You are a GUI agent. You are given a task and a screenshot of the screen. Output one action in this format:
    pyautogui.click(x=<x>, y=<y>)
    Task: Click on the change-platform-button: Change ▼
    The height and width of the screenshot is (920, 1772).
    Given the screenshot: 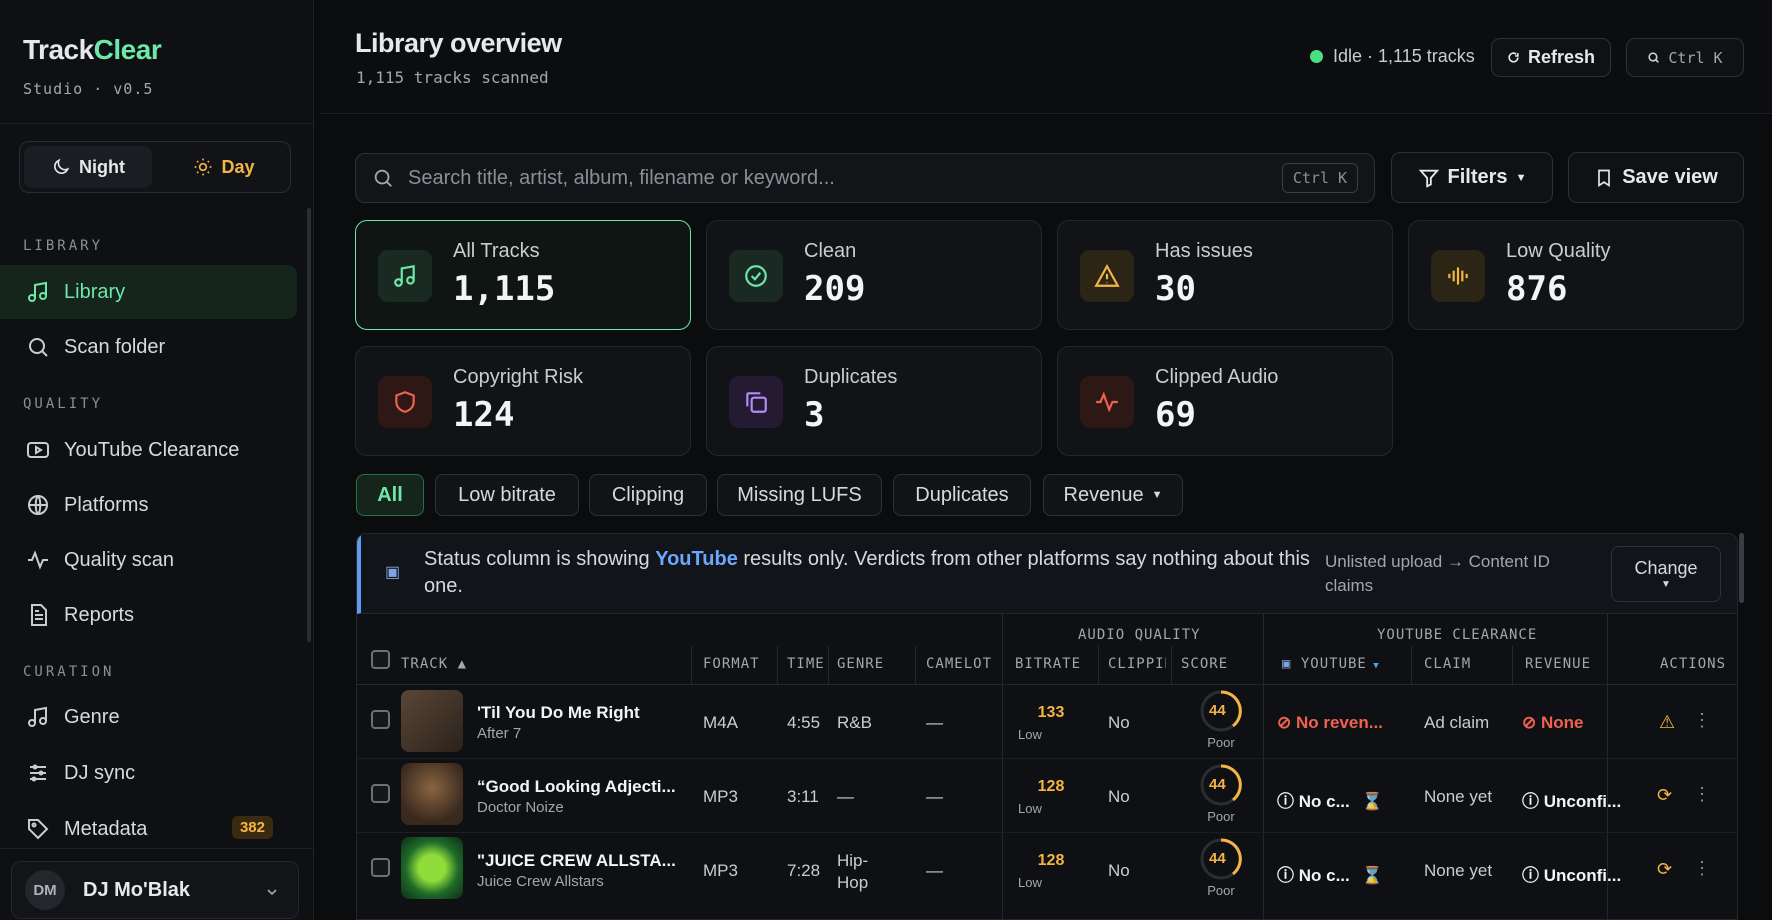 What is the action you would take?
    pyautogui.click(x=1666, y=574)
    